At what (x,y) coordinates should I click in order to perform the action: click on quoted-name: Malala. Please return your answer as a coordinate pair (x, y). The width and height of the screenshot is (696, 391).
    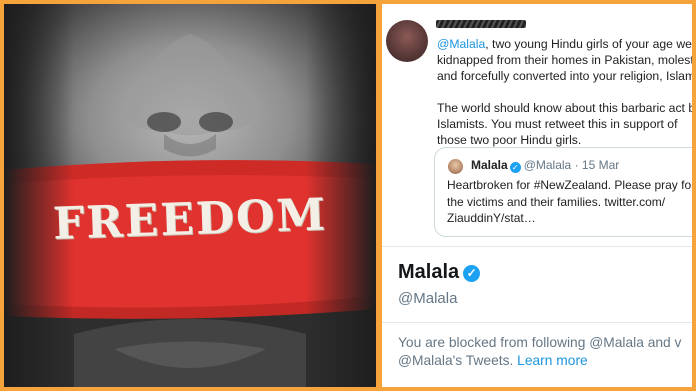
    Looking at the image, I should click on (489, 165).